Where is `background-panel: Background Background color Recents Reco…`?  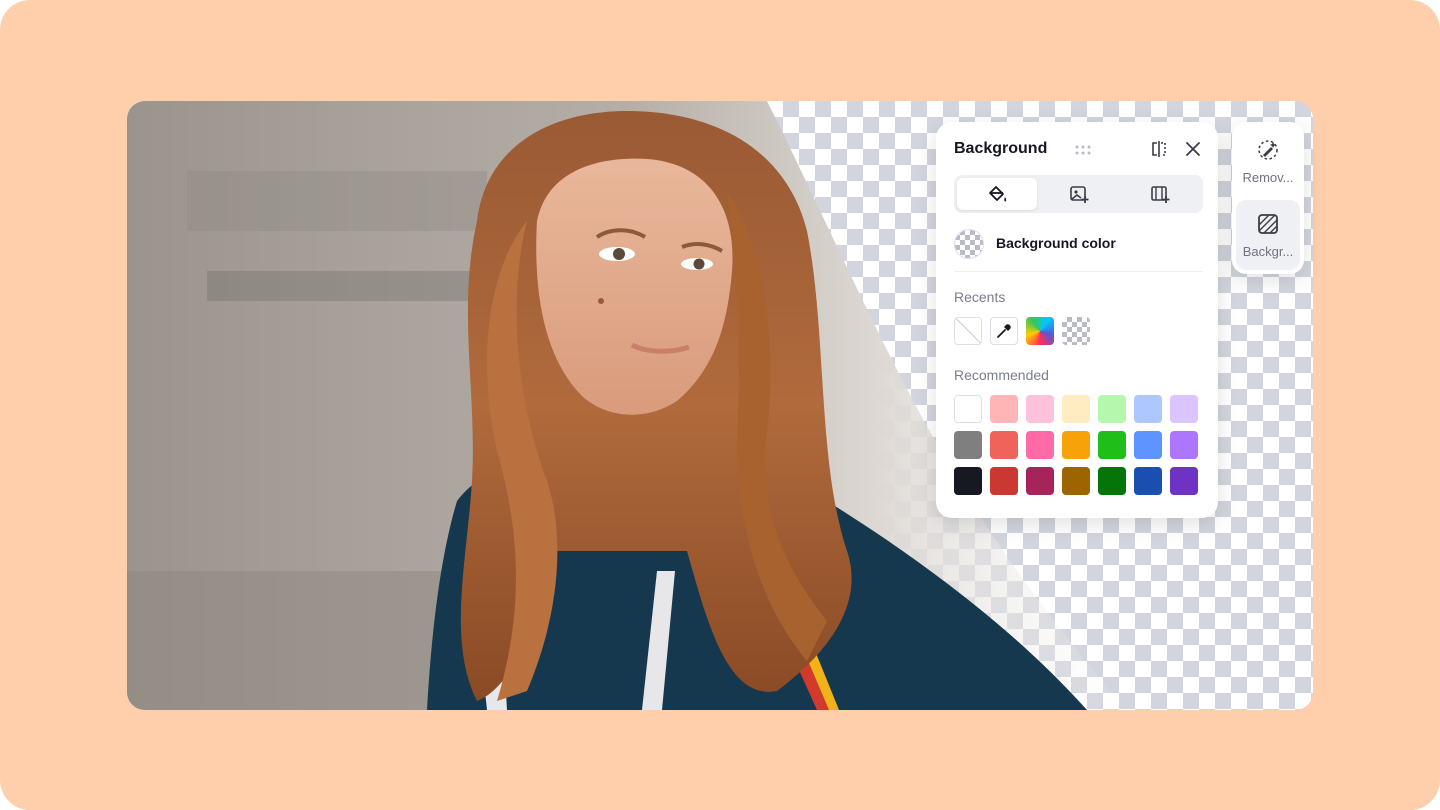 background-panel: Background Background color Recents Reco… is located at coordinates (1077, 320).